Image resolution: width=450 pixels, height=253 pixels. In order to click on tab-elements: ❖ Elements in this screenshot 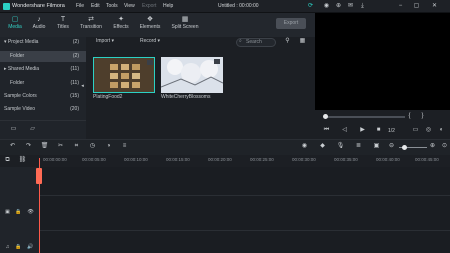, I will do `click(150, 25)`.